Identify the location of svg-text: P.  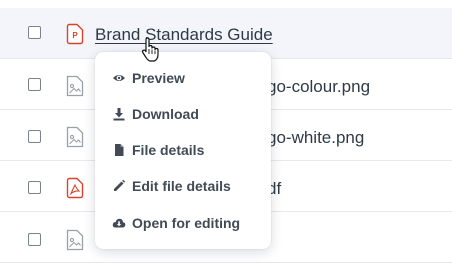
(75, 35).